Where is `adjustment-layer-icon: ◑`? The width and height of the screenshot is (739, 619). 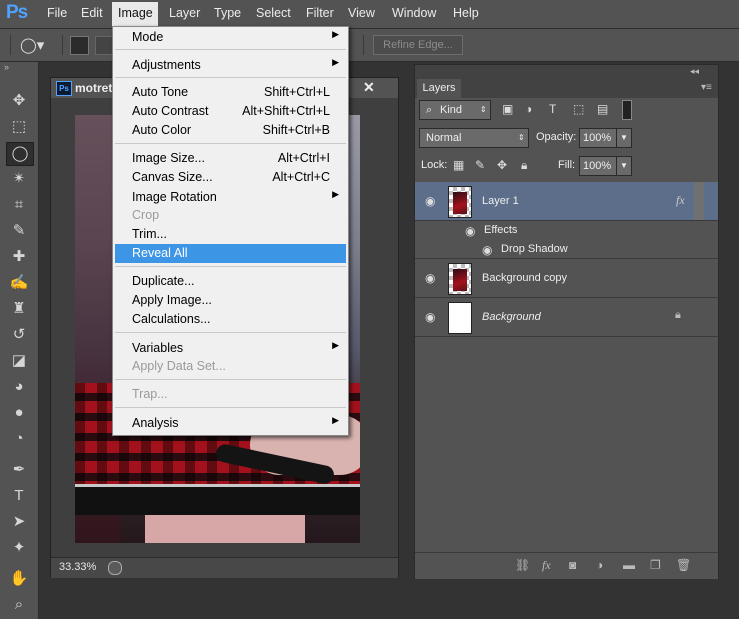 adjustment-layer-icon: ◑ is located at coordinates (599, 565).